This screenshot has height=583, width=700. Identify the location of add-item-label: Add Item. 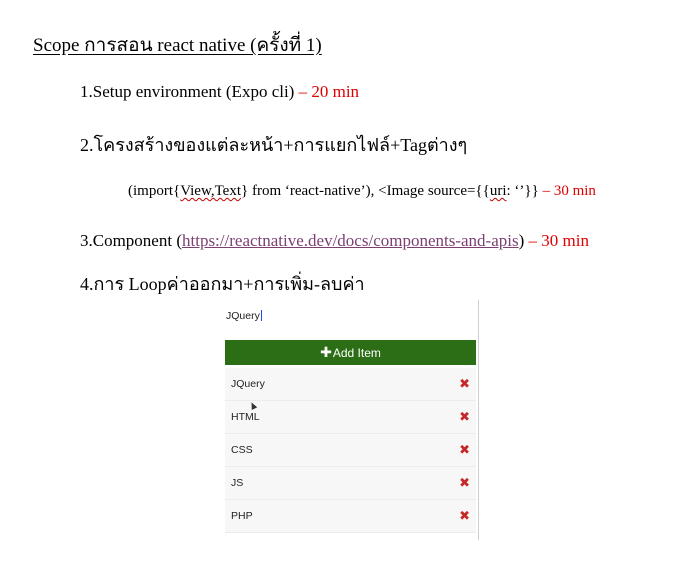
(356, 352).